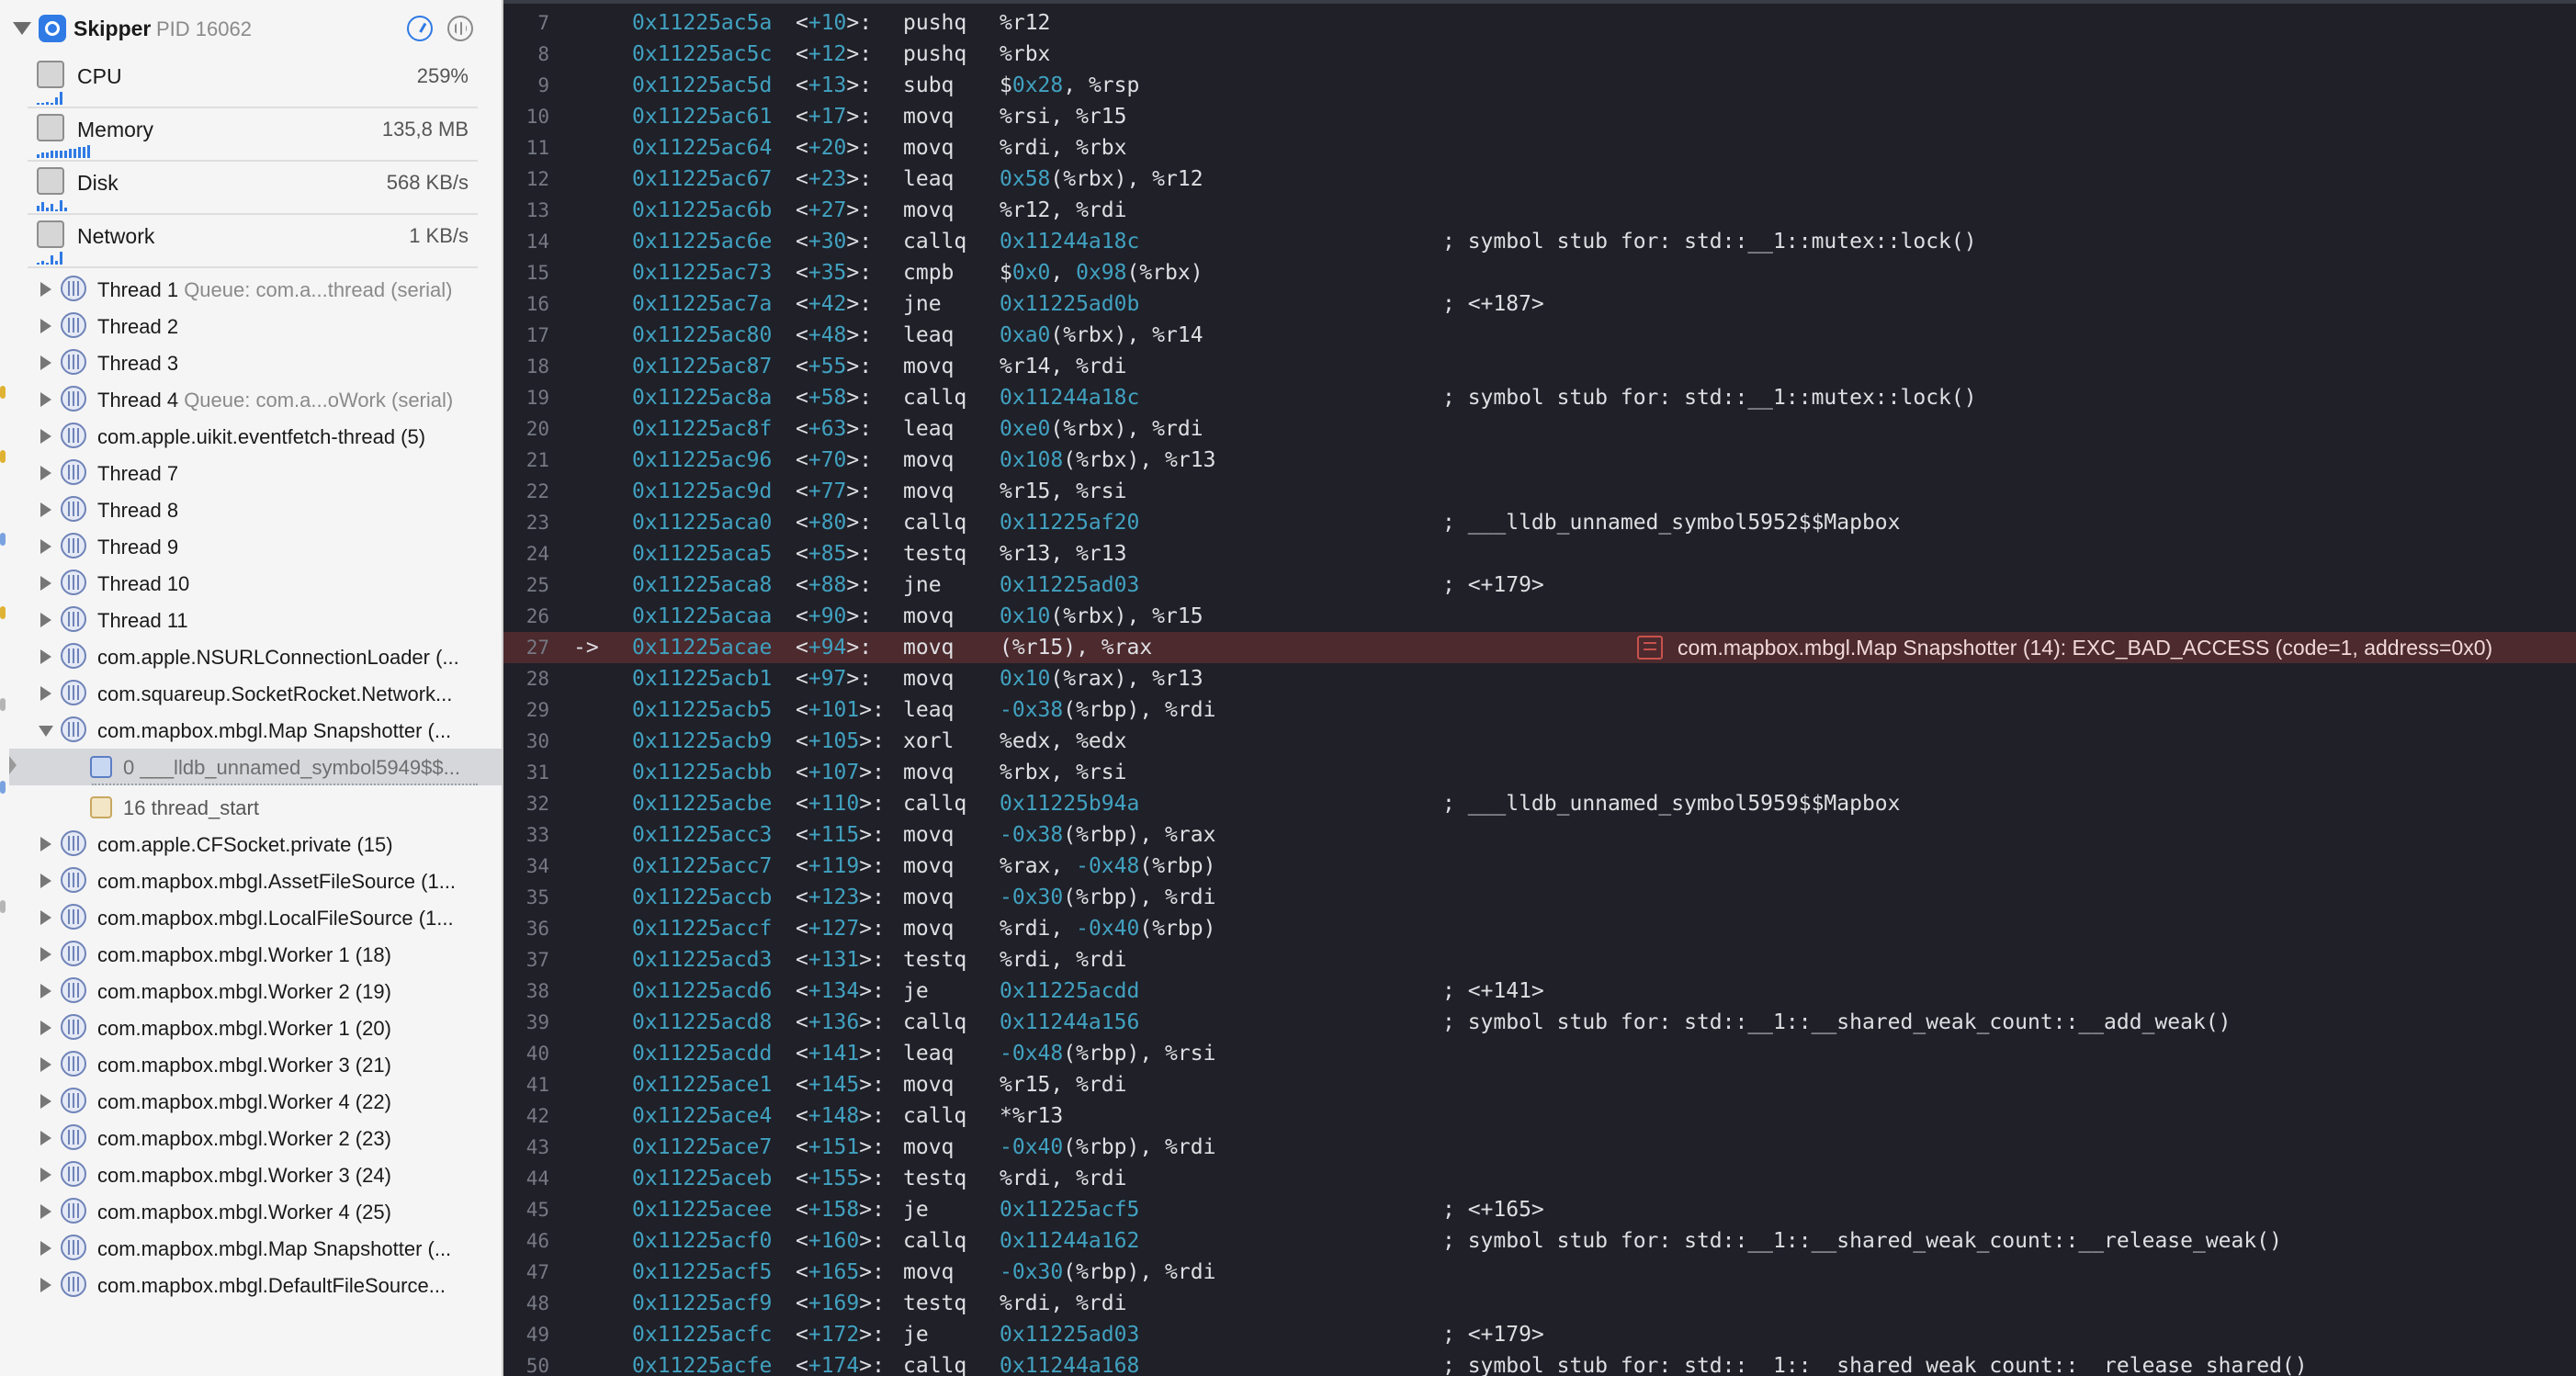 The image size is (2576, 1376). What do you see at coordinates (253, 135) in the screenshot?
I see `gauge-memory: Memory 135,8 MB` at bounding box center [253, 135].